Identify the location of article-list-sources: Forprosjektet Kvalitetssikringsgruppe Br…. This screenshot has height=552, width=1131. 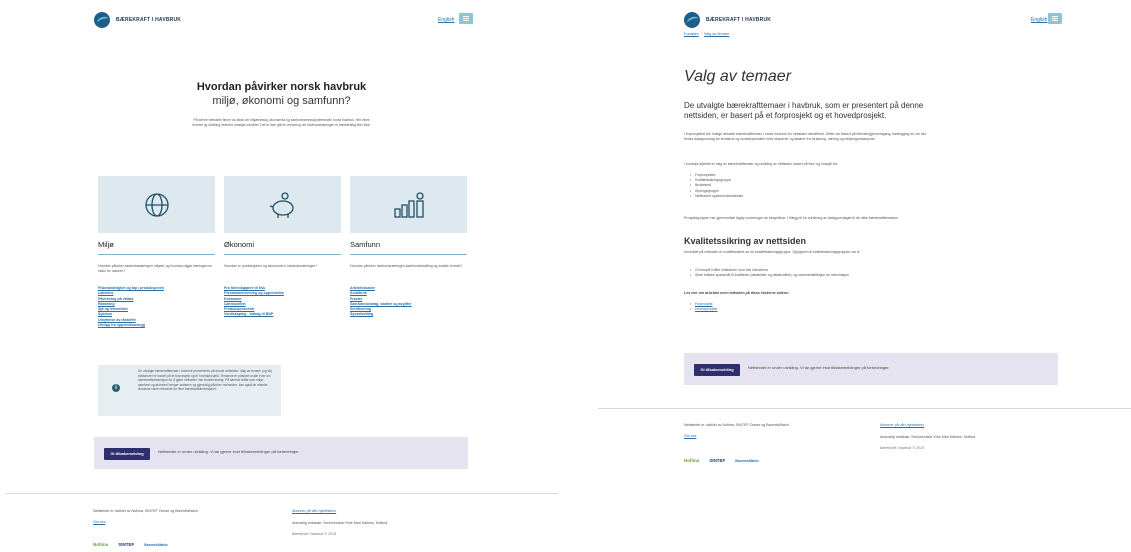
(810, 186).